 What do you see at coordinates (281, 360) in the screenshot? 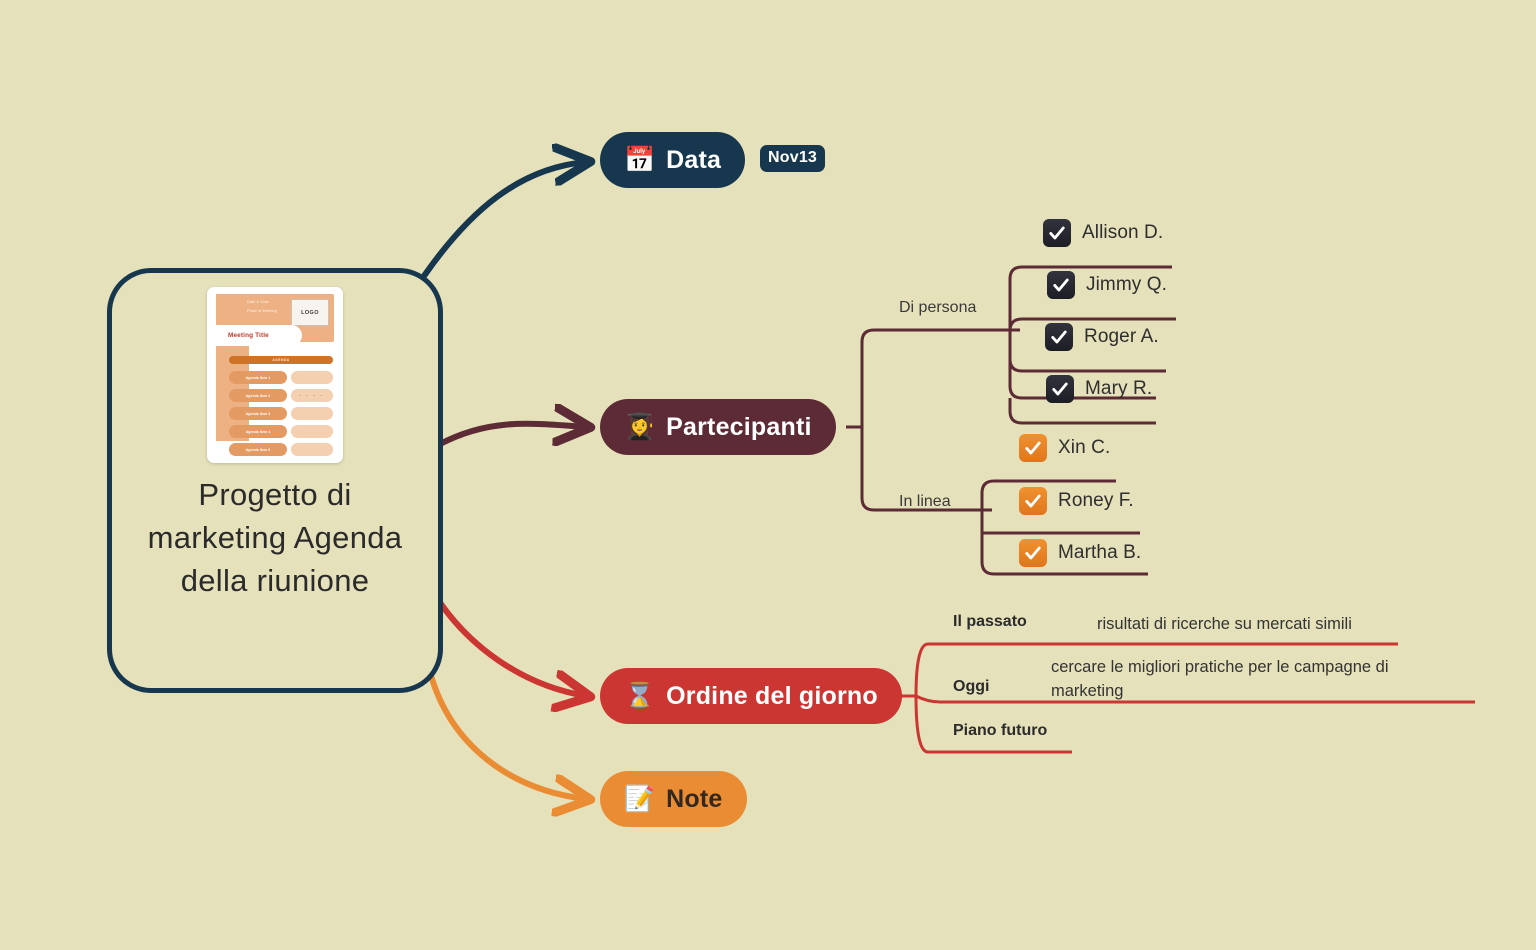
I see `thumbnail-agenda-header: AGENDA` at bounding box center [281, 360].